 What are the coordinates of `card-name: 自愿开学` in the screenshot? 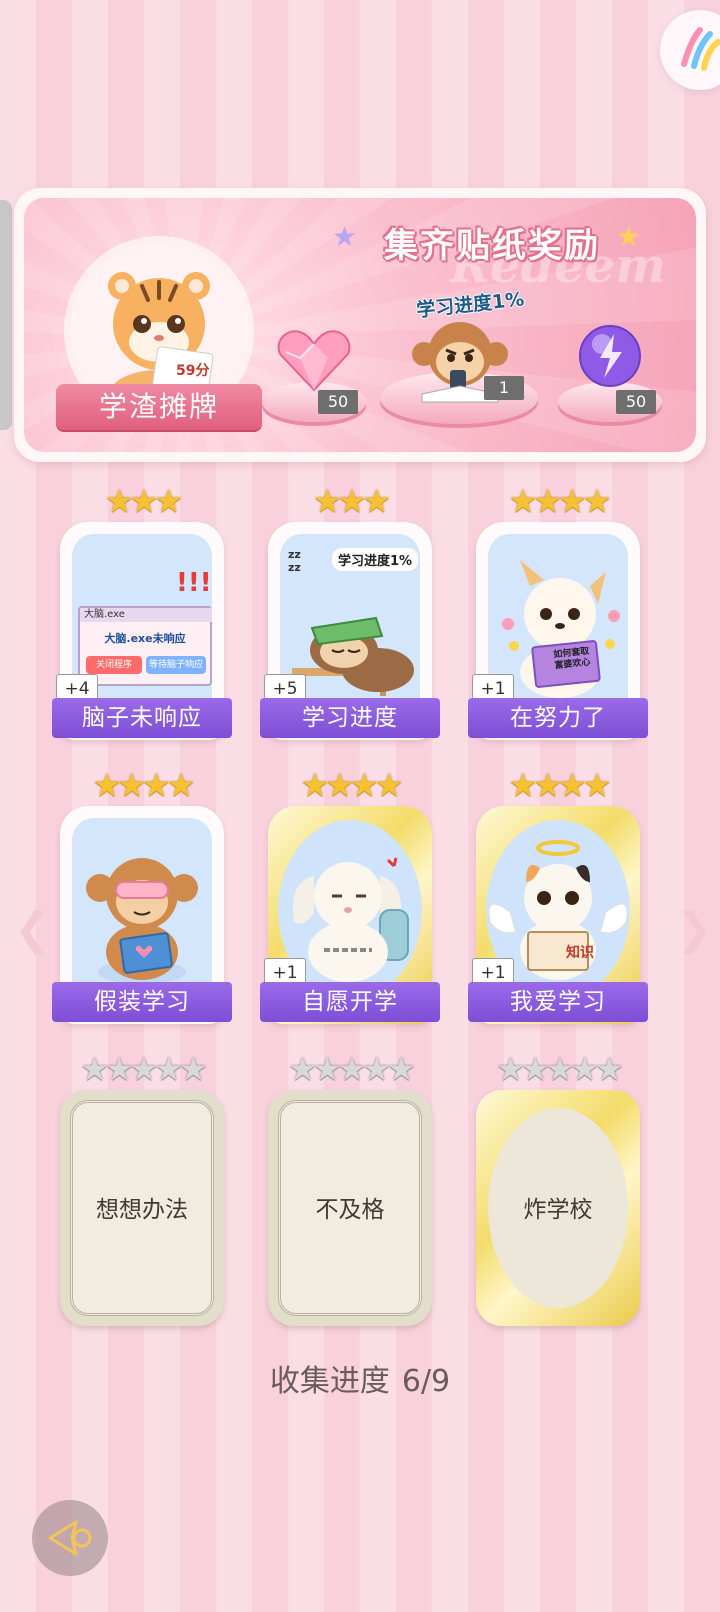 It's located at (350, 1002).